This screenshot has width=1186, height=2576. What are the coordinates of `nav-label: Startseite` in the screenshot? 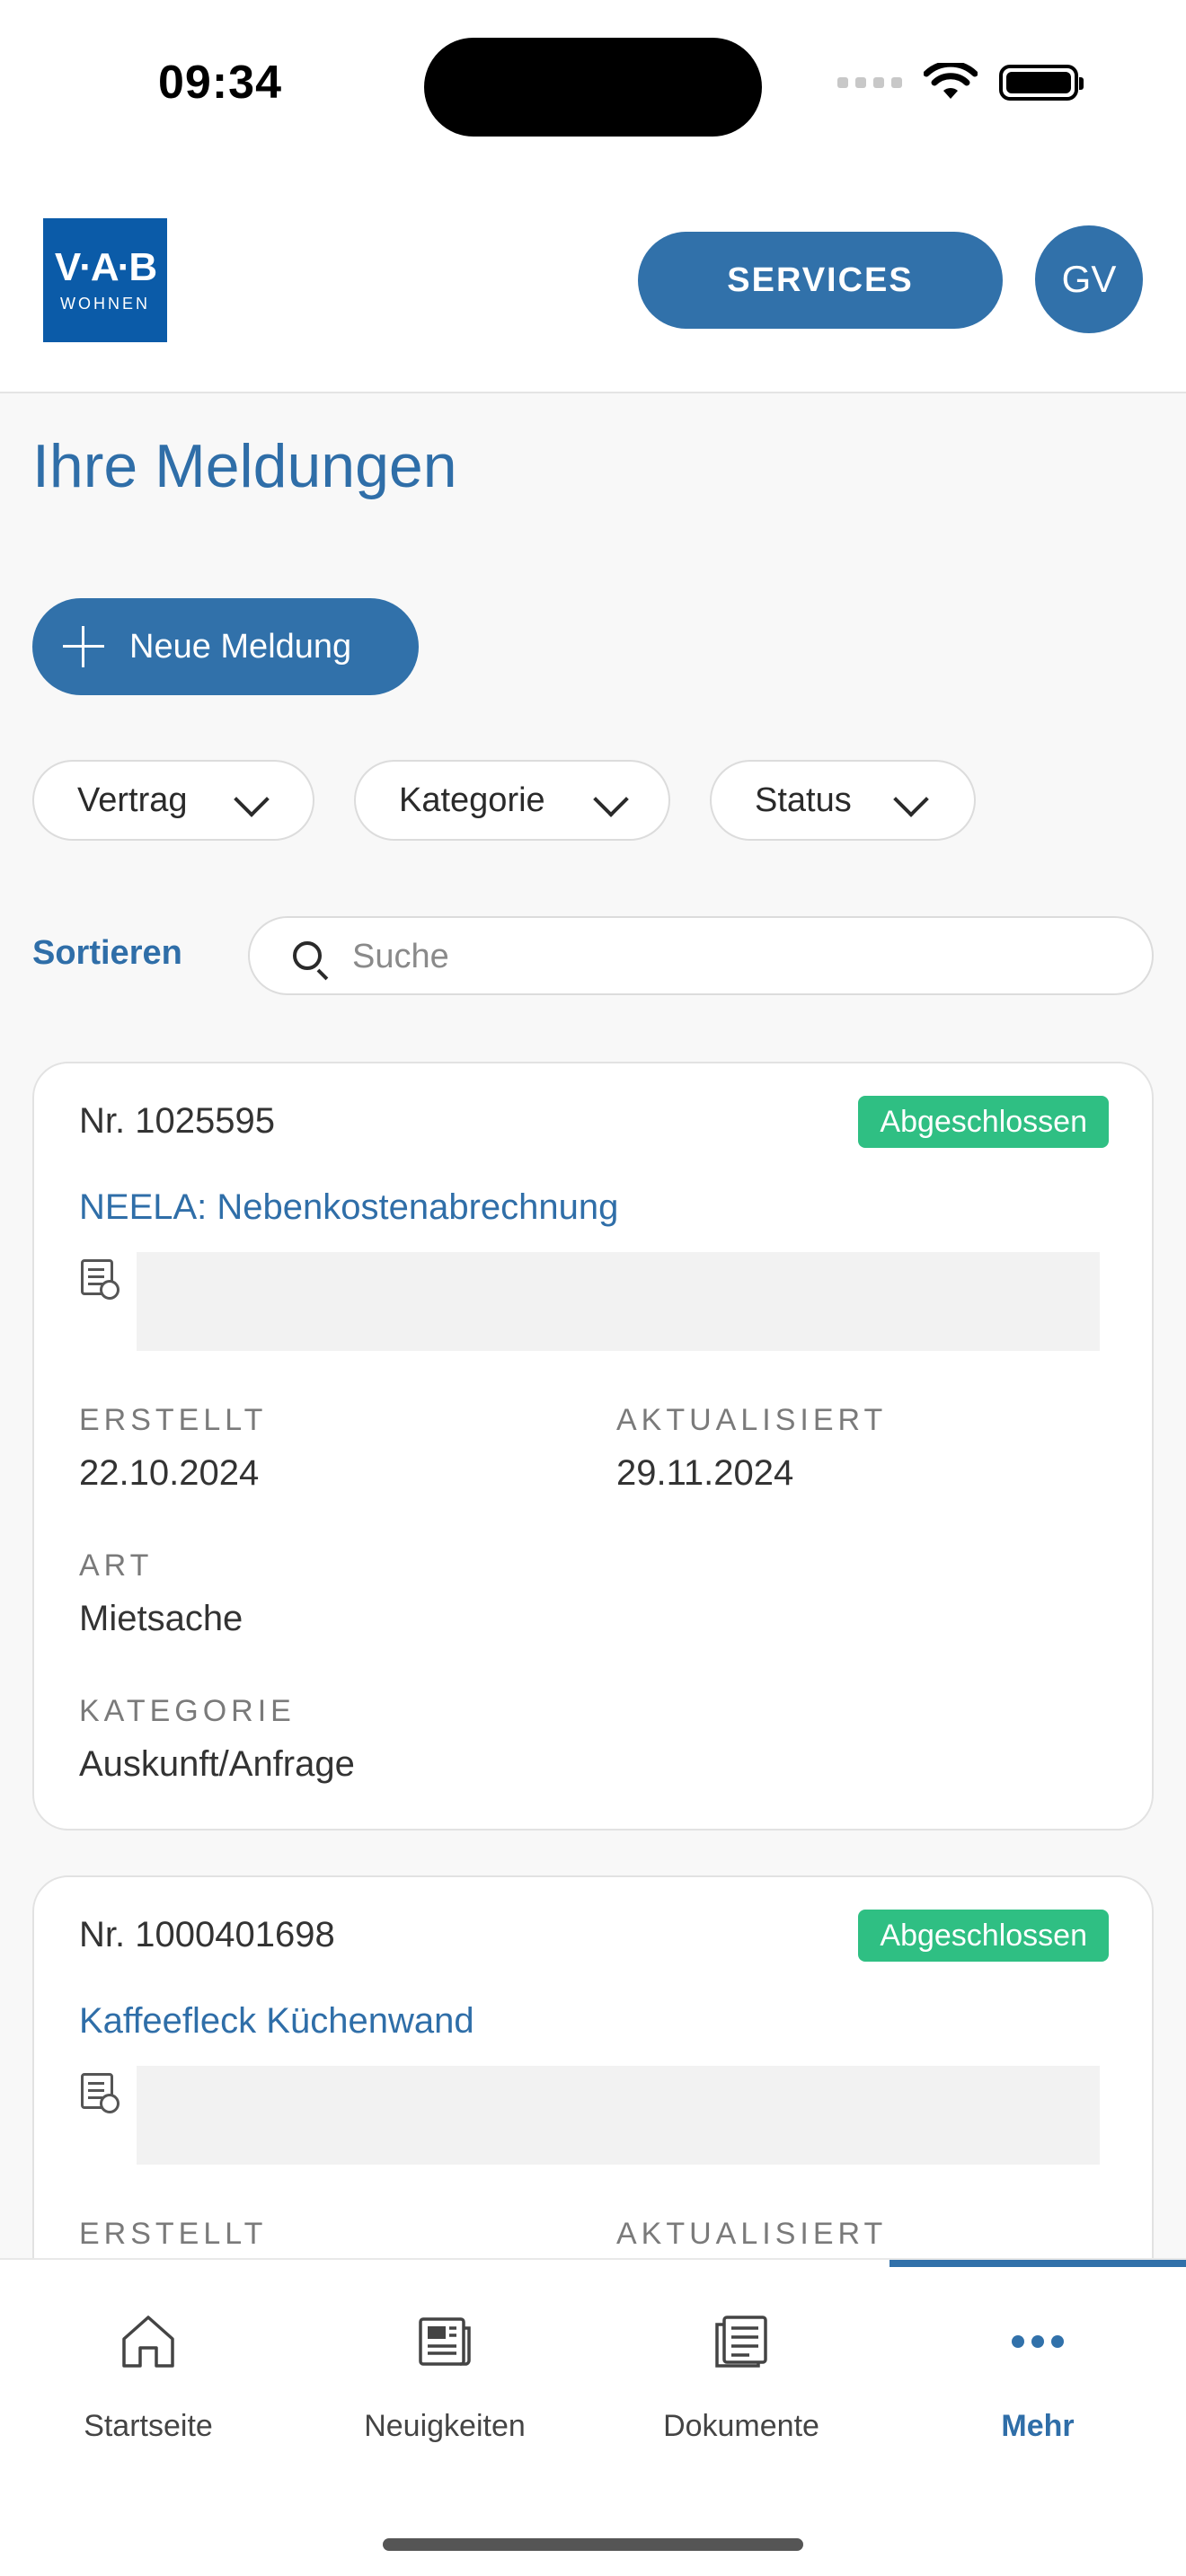 It's located at (148, 2426).